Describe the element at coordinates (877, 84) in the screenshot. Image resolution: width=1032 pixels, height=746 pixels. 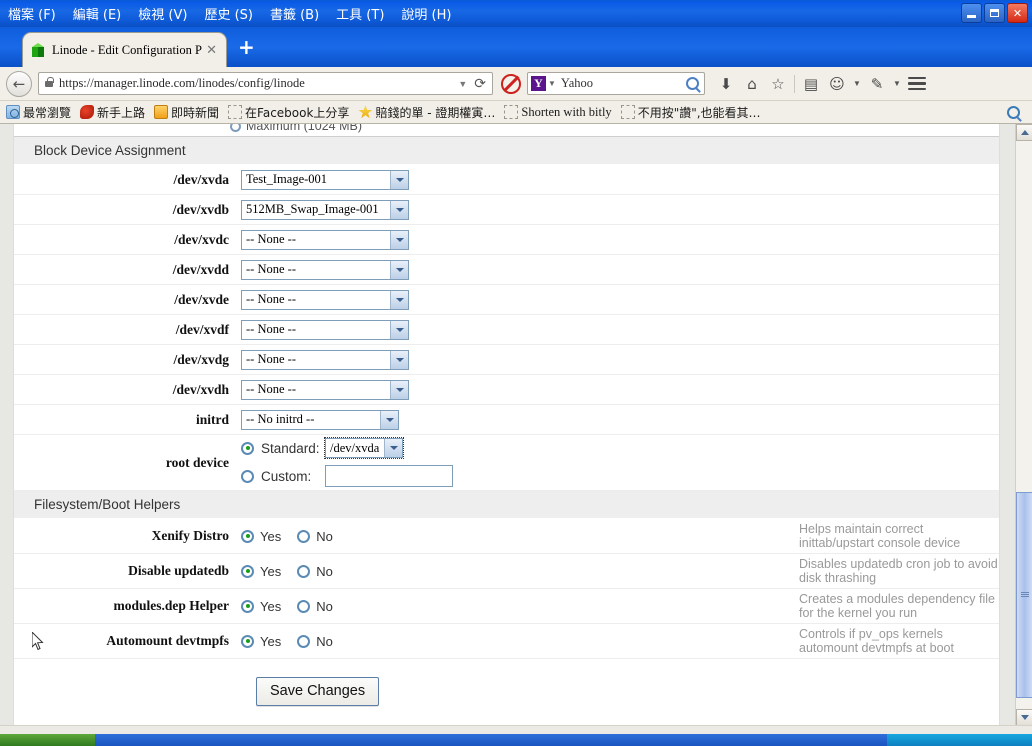
I see `tools-icon: ✎` at that location.